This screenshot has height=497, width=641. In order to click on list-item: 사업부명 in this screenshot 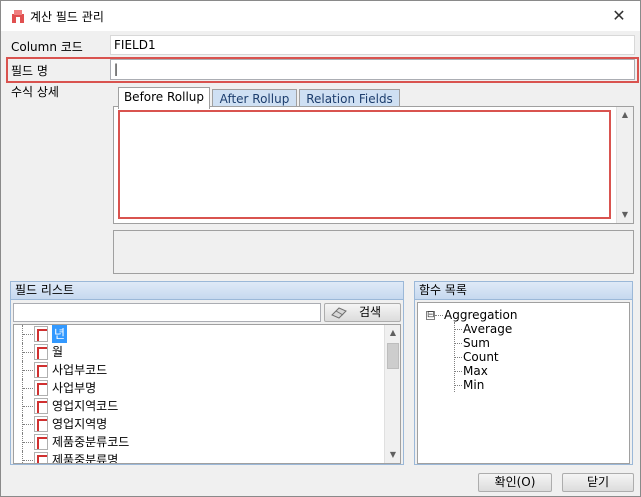, I will do `click(199, 388)`.